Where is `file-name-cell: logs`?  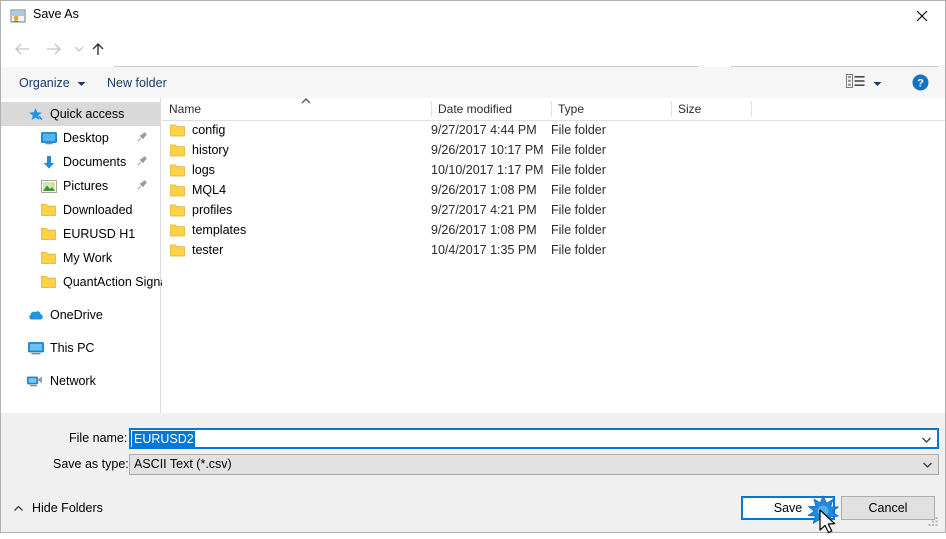 file-name-cell: logs is located at coordinates (192, 170).